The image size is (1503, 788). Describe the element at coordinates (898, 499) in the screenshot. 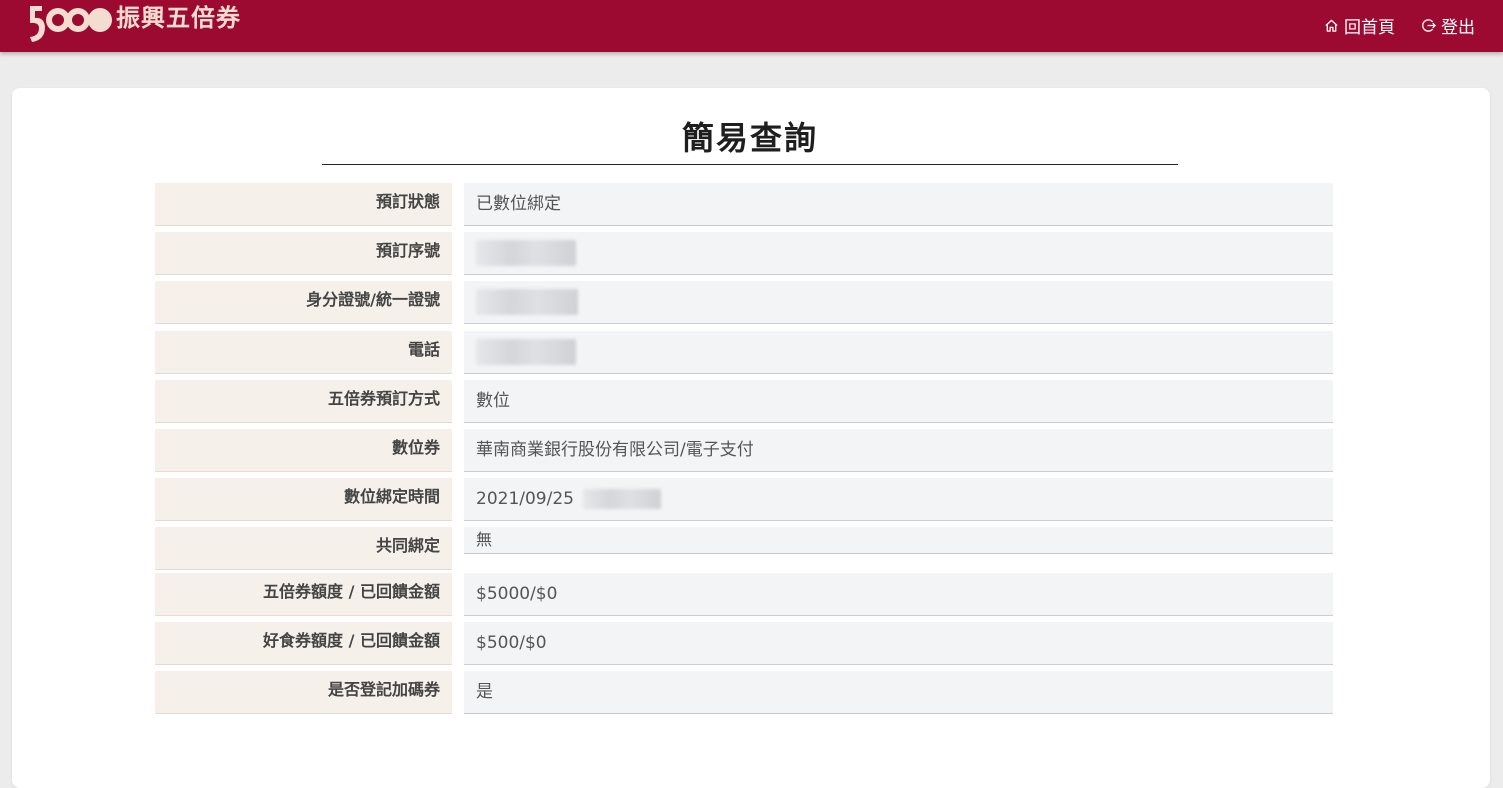

I see `row-value: 2021/09/25` at that location.